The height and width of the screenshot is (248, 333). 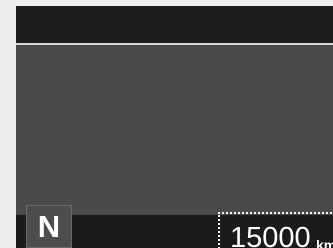 I want to click on gear-position: N, so click(x=49, y=226).